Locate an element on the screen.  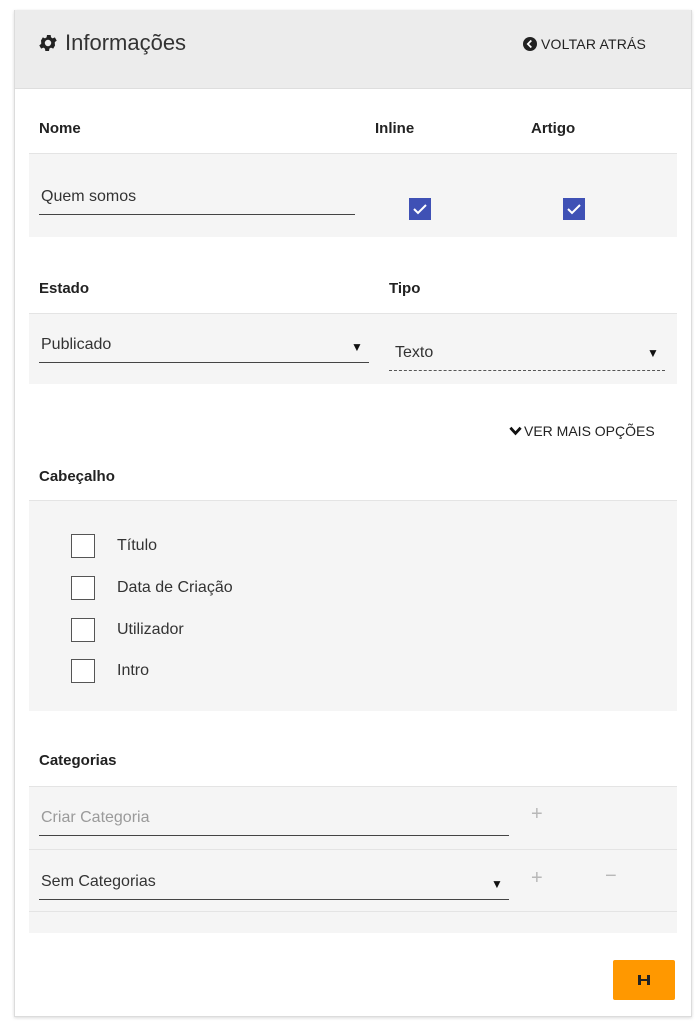
tipo-label: Tipo is located at coordinates (405, 288).